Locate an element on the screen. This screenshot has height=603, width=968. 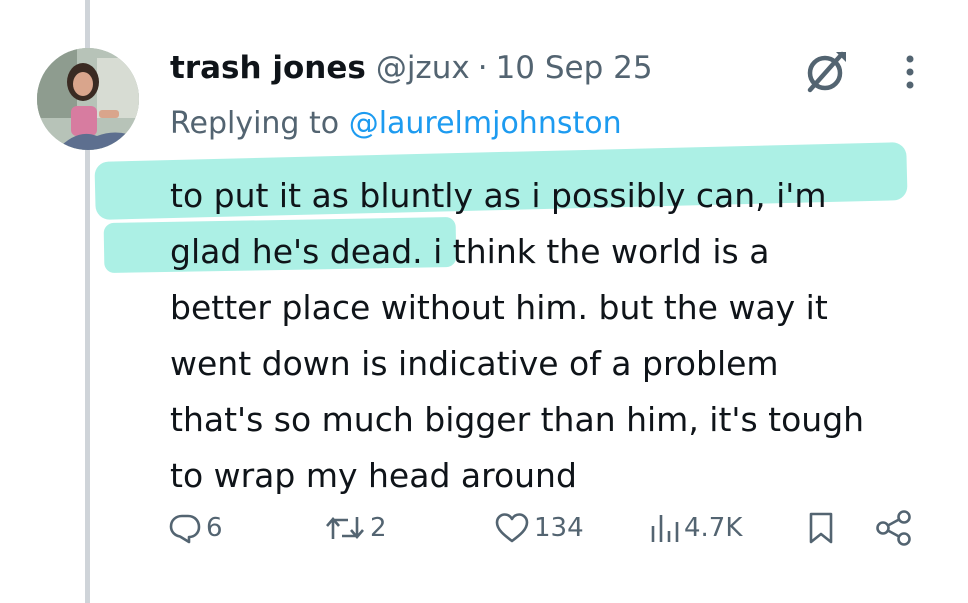
more-icon is located at coordinates (910, 72).